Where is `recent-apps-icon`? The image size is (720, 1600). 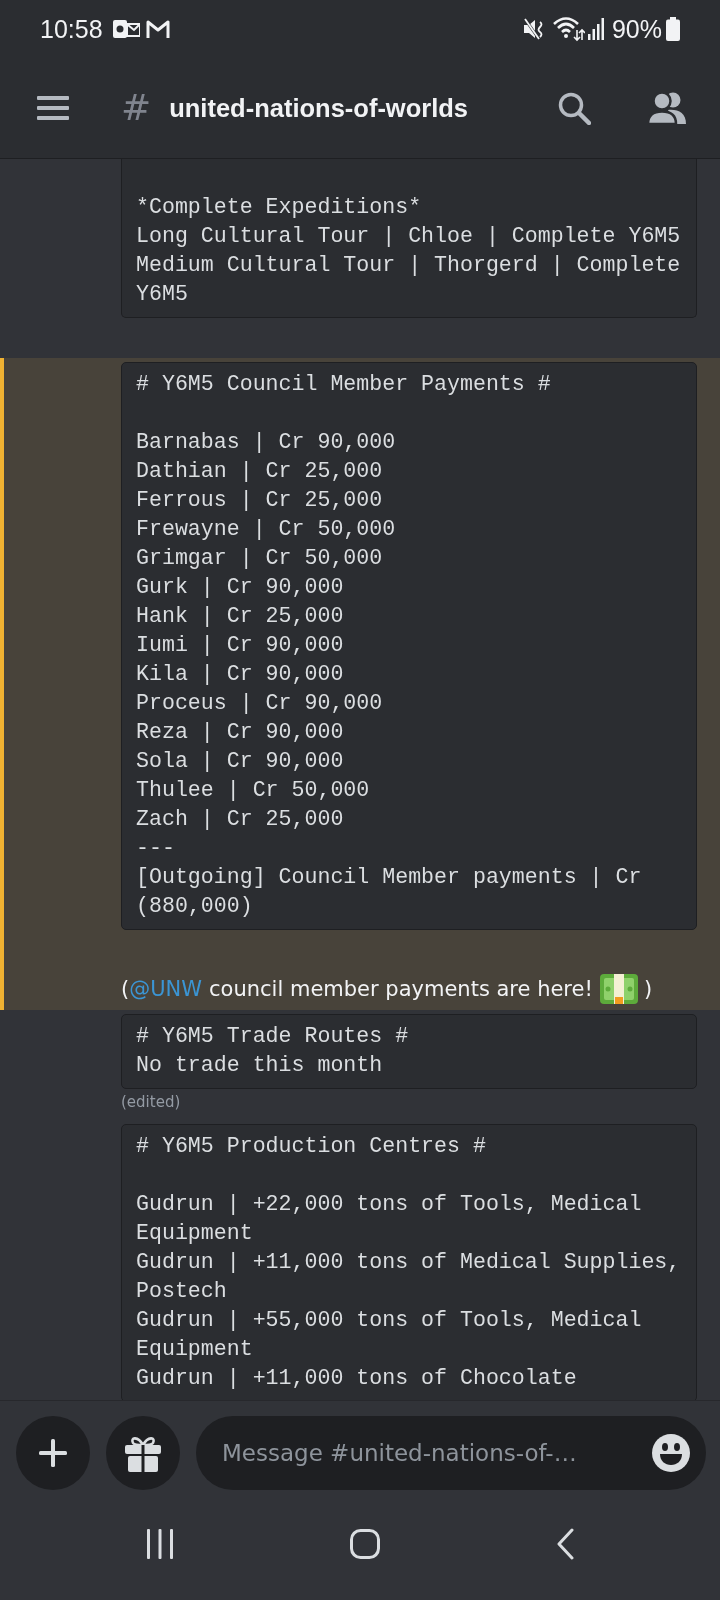
recent-apps-icon is located at coordinates (160, 1543).